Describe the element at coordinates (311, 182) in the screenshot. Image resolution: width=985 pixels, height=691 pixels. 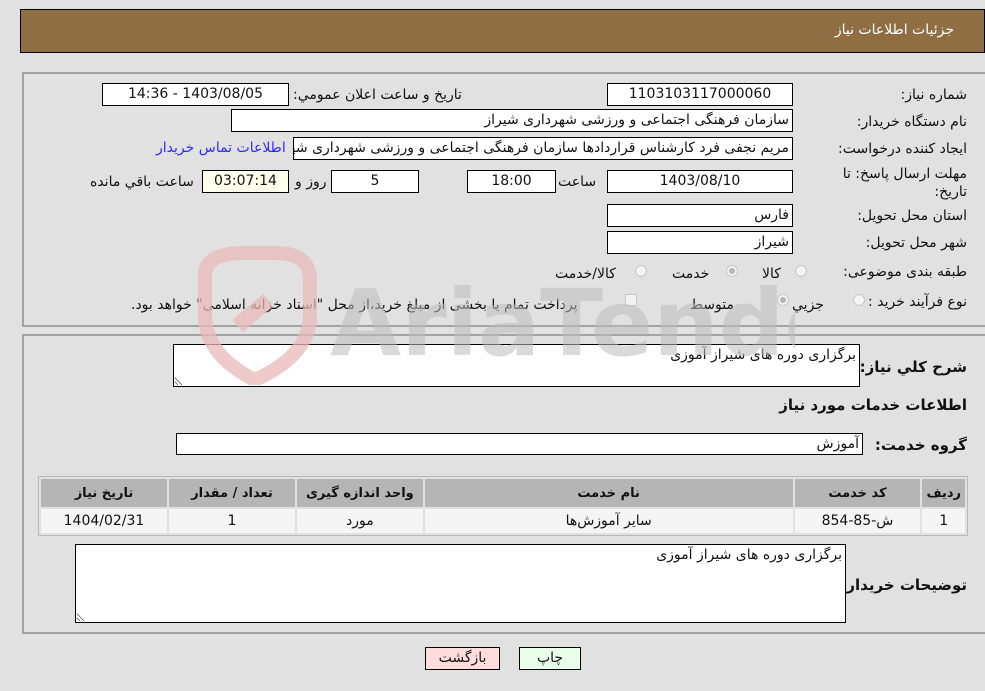
I see `days-label: روز و` at that location.